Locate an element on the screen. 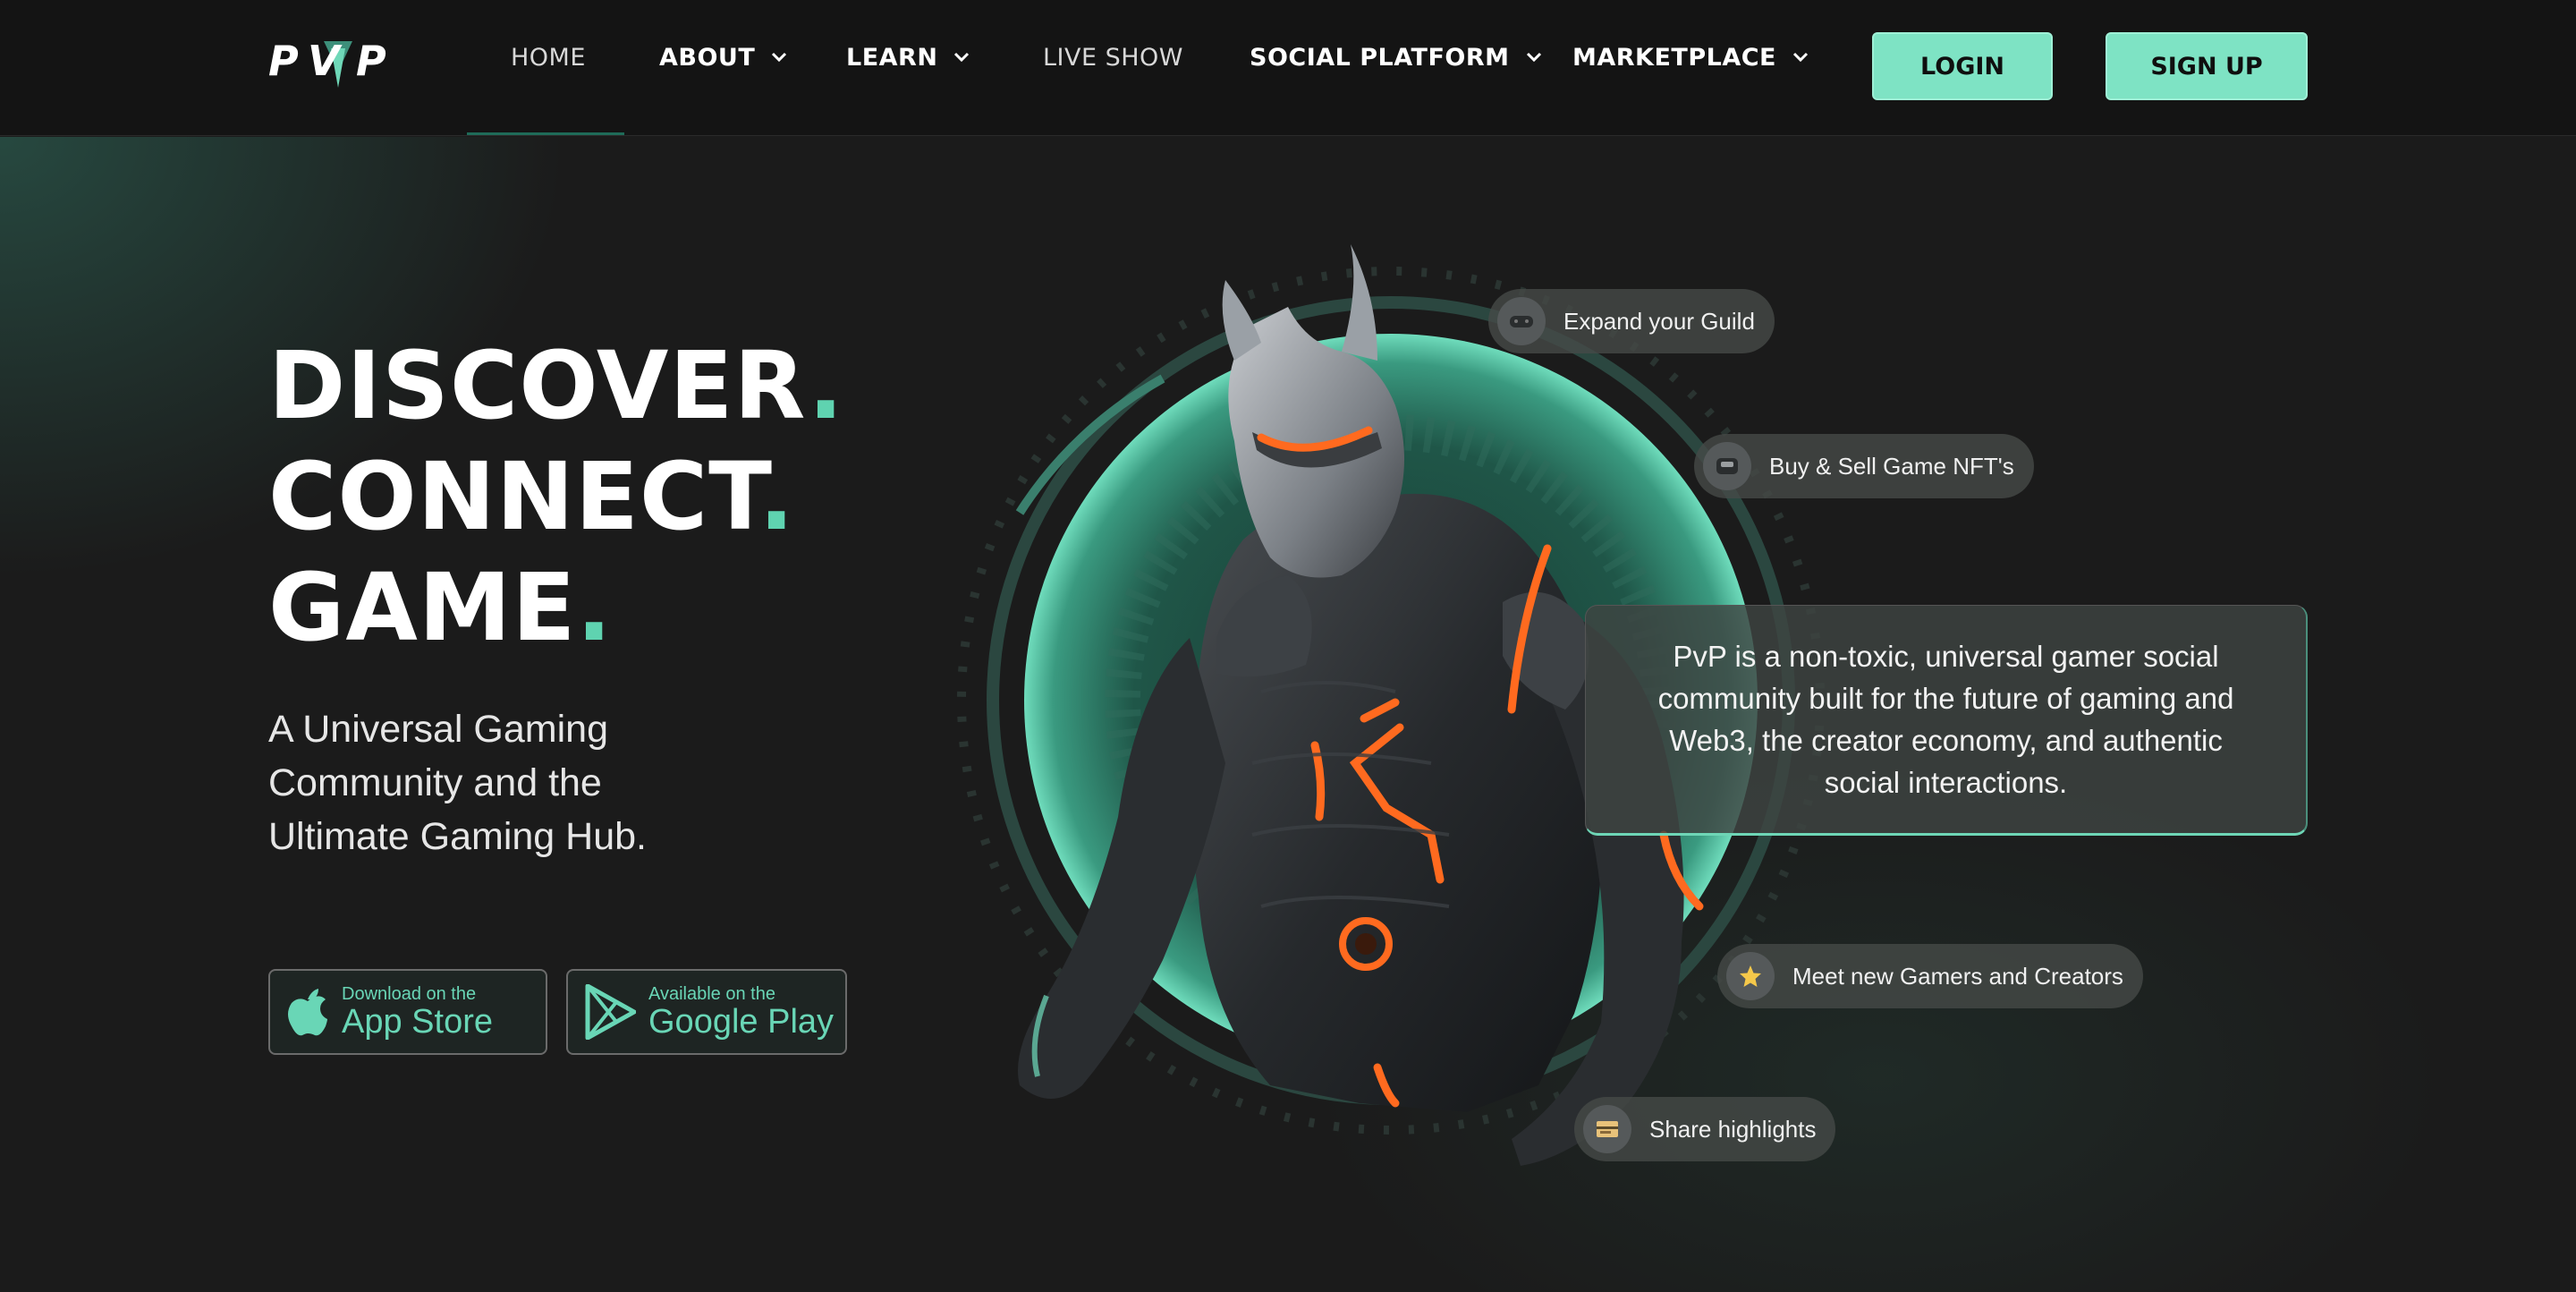 The width and height of the screenshot is (2576, 1292). active-nav-indicator is located at coordinates (545, 133).